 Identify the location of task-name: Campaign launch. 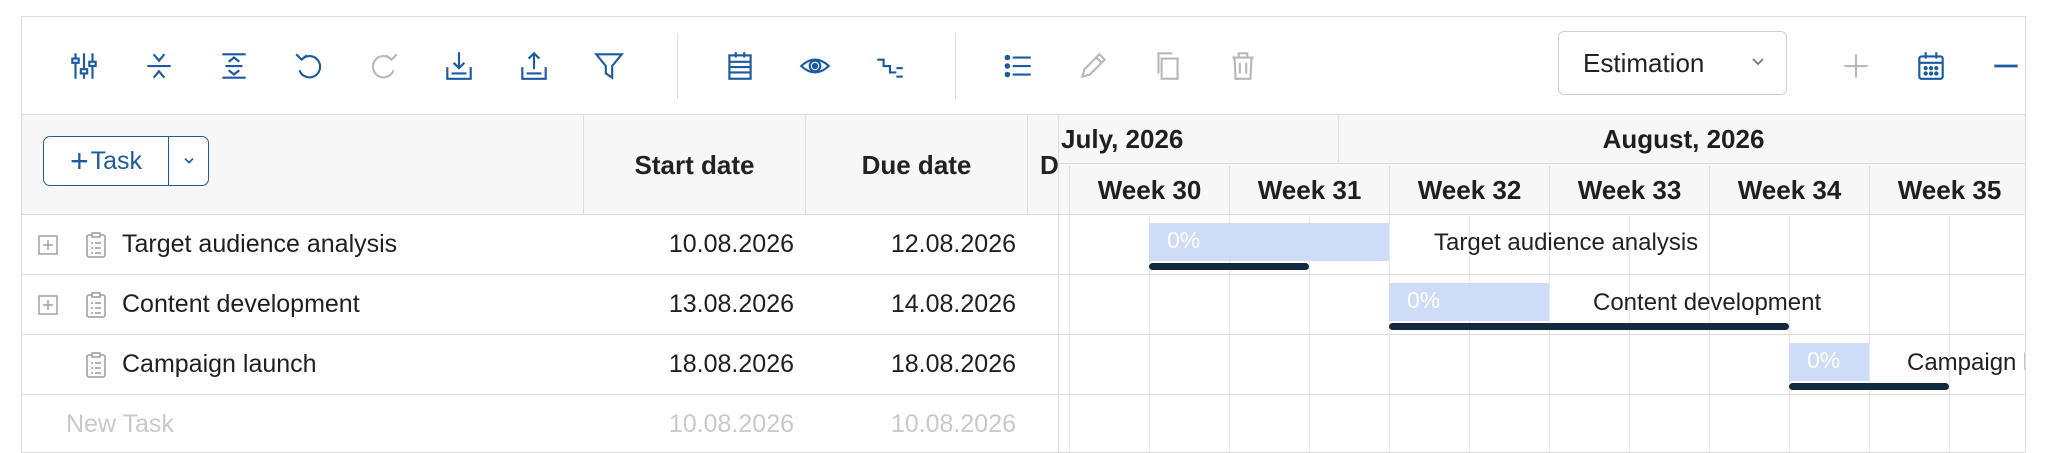
(219, 364).